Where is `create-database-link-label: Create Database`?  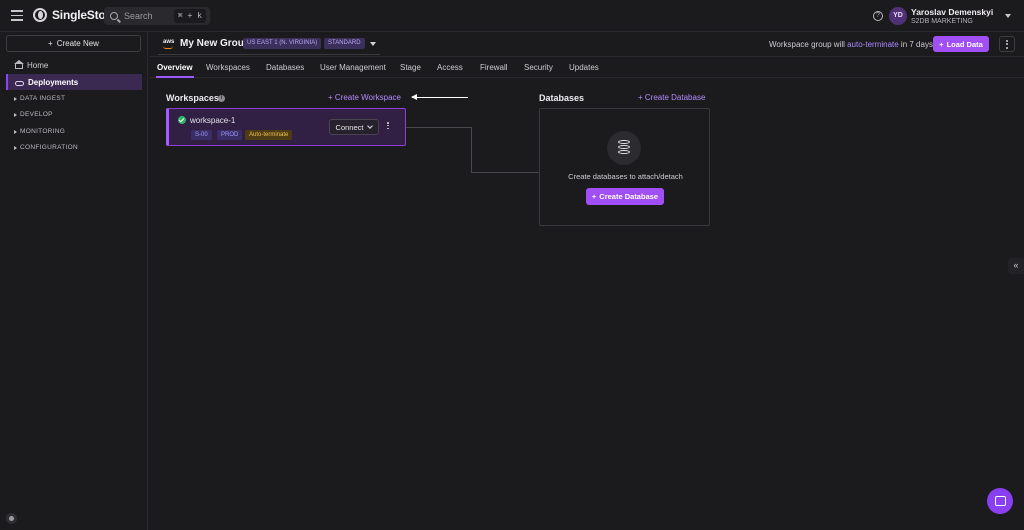 create-database-link-label: Create Database is located at coordinates (675, 97).